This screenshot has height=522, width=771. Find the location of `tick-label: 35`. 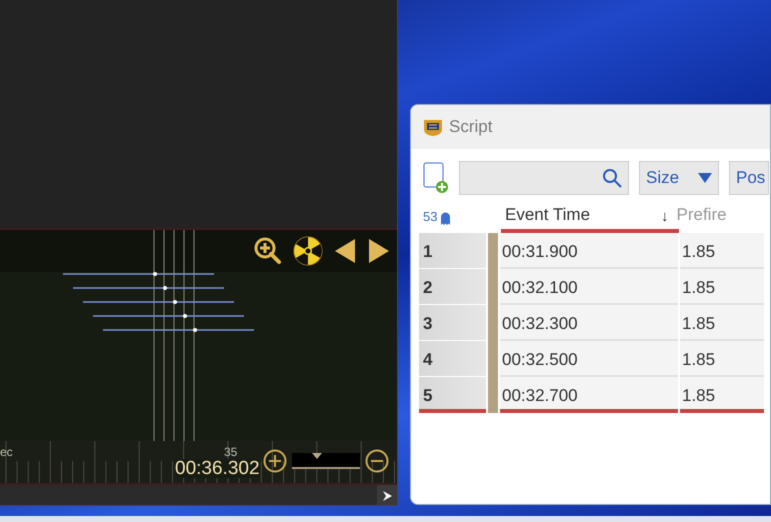

tick-label: 35 is located at coordinates (231, 452).